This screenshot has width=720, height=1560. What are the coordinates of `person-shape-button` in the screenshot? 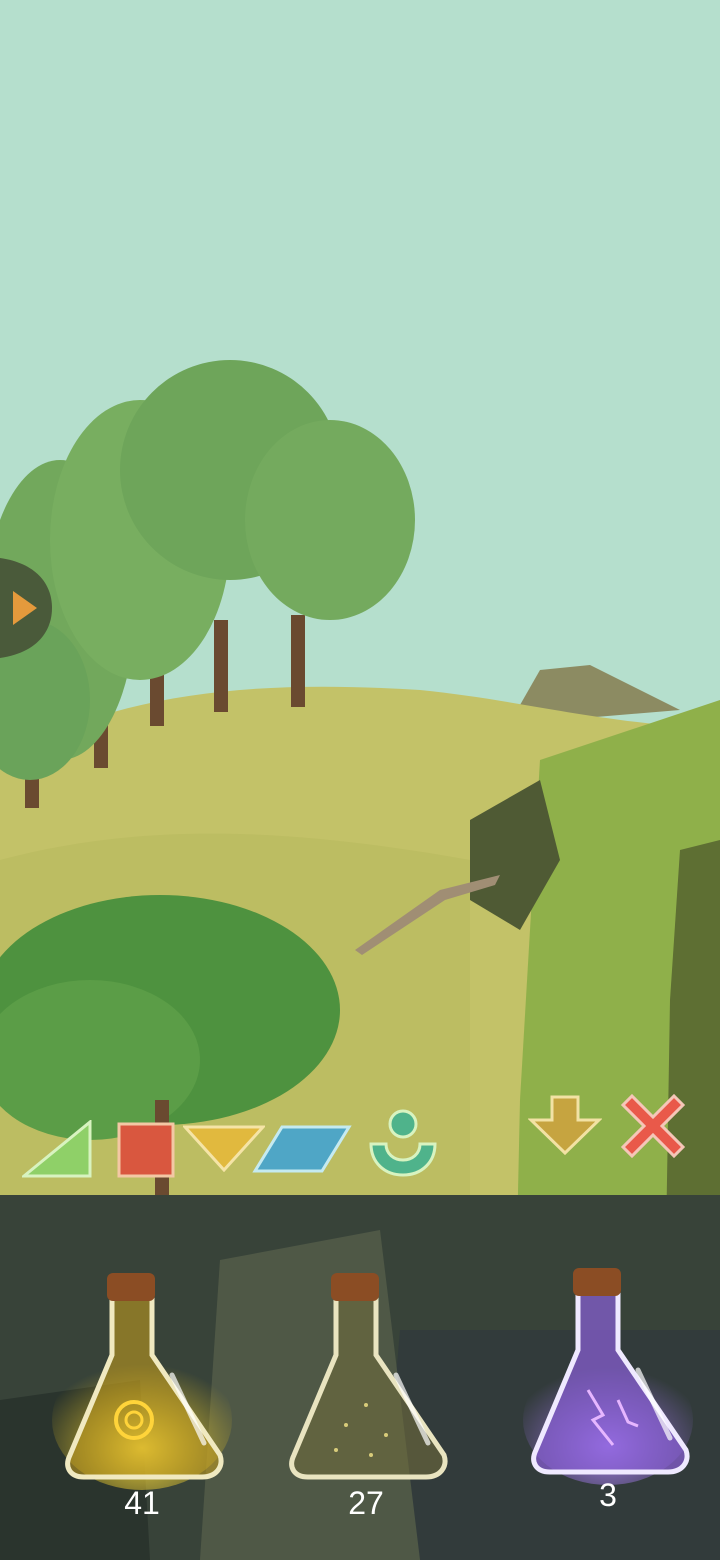 It's located at (403, 1143).